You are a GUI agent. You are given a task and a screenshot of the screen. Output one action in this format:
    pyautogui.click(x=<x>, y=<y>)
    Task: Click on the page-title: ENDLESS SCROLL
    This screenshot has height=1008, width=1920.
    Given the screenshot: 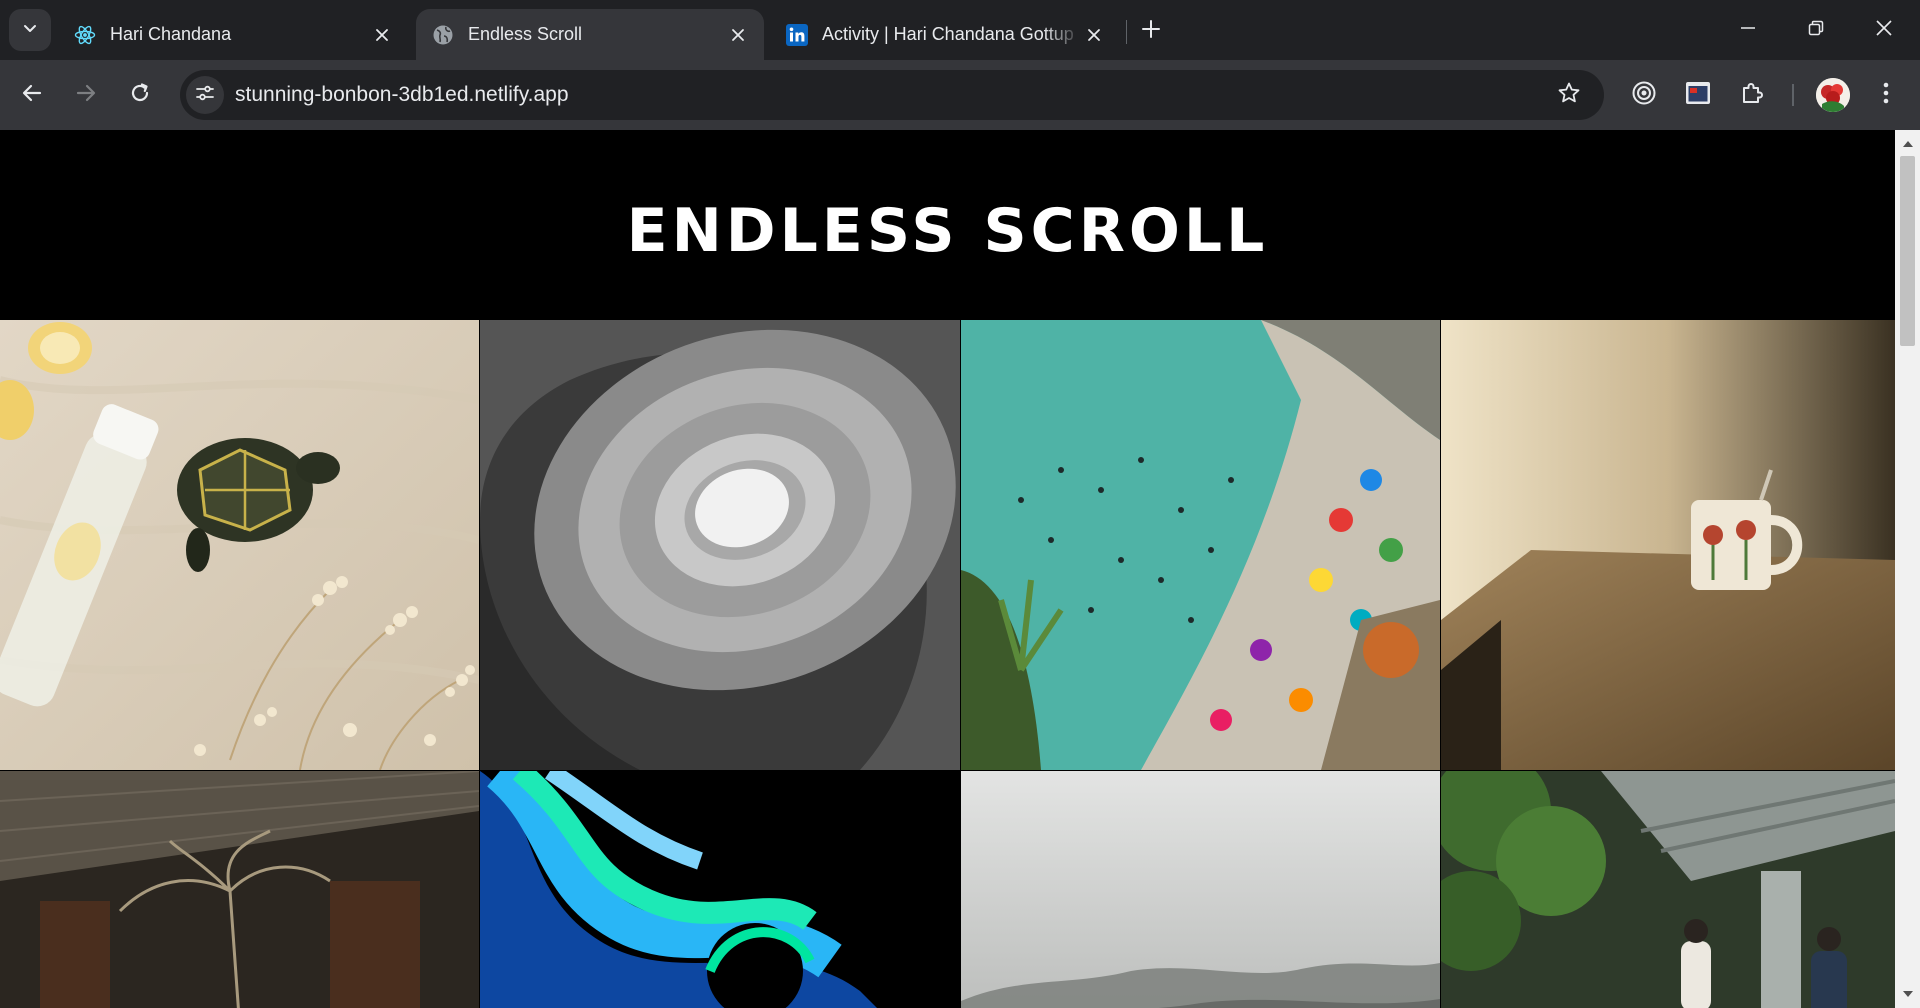 What is the action you would take?
    pyautogui.click(x=947, y=231)
    